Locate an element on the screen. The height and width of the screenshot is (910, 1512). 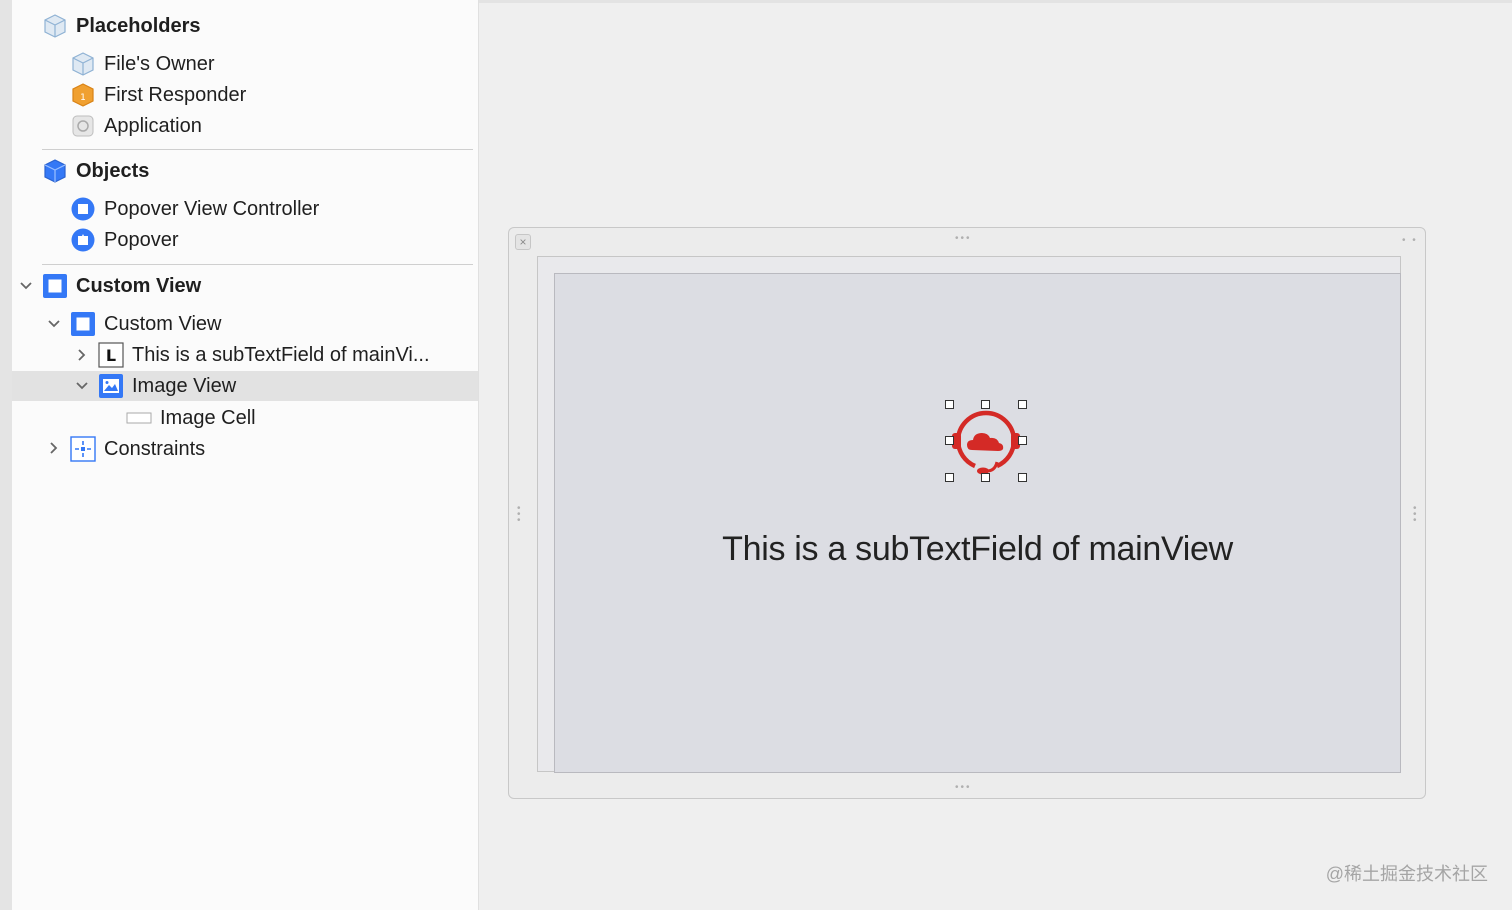
objects-section: Objects is located at coordinates (95, 171).